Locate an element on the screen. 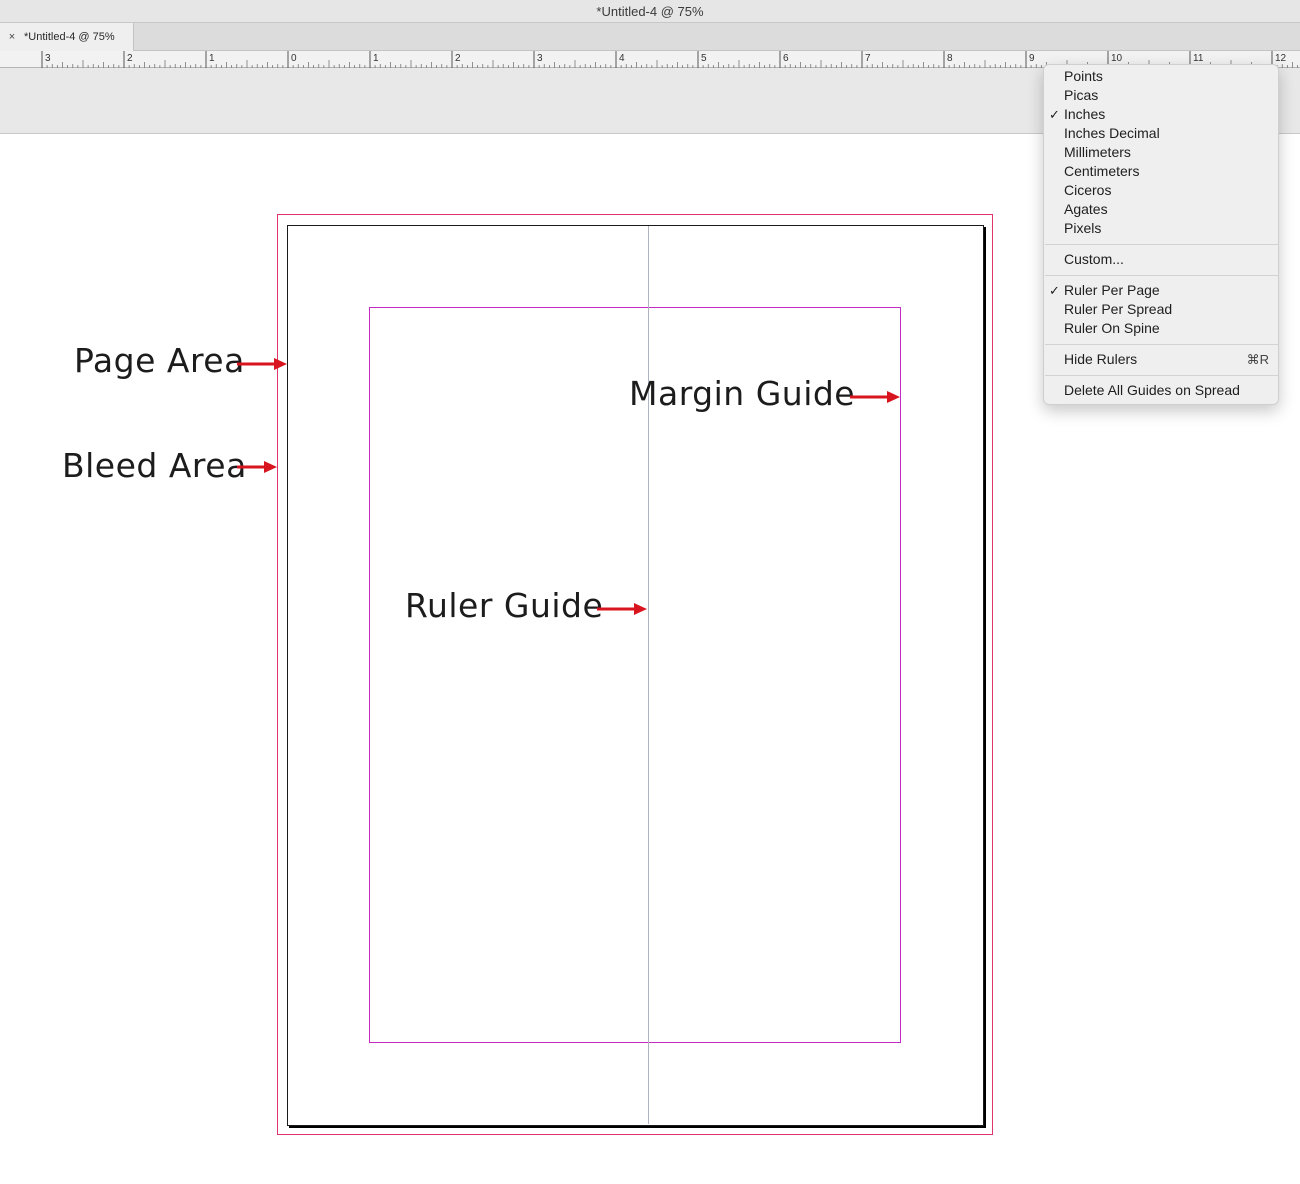  ruler-label: 9 is located at coordinates (1032, 58).